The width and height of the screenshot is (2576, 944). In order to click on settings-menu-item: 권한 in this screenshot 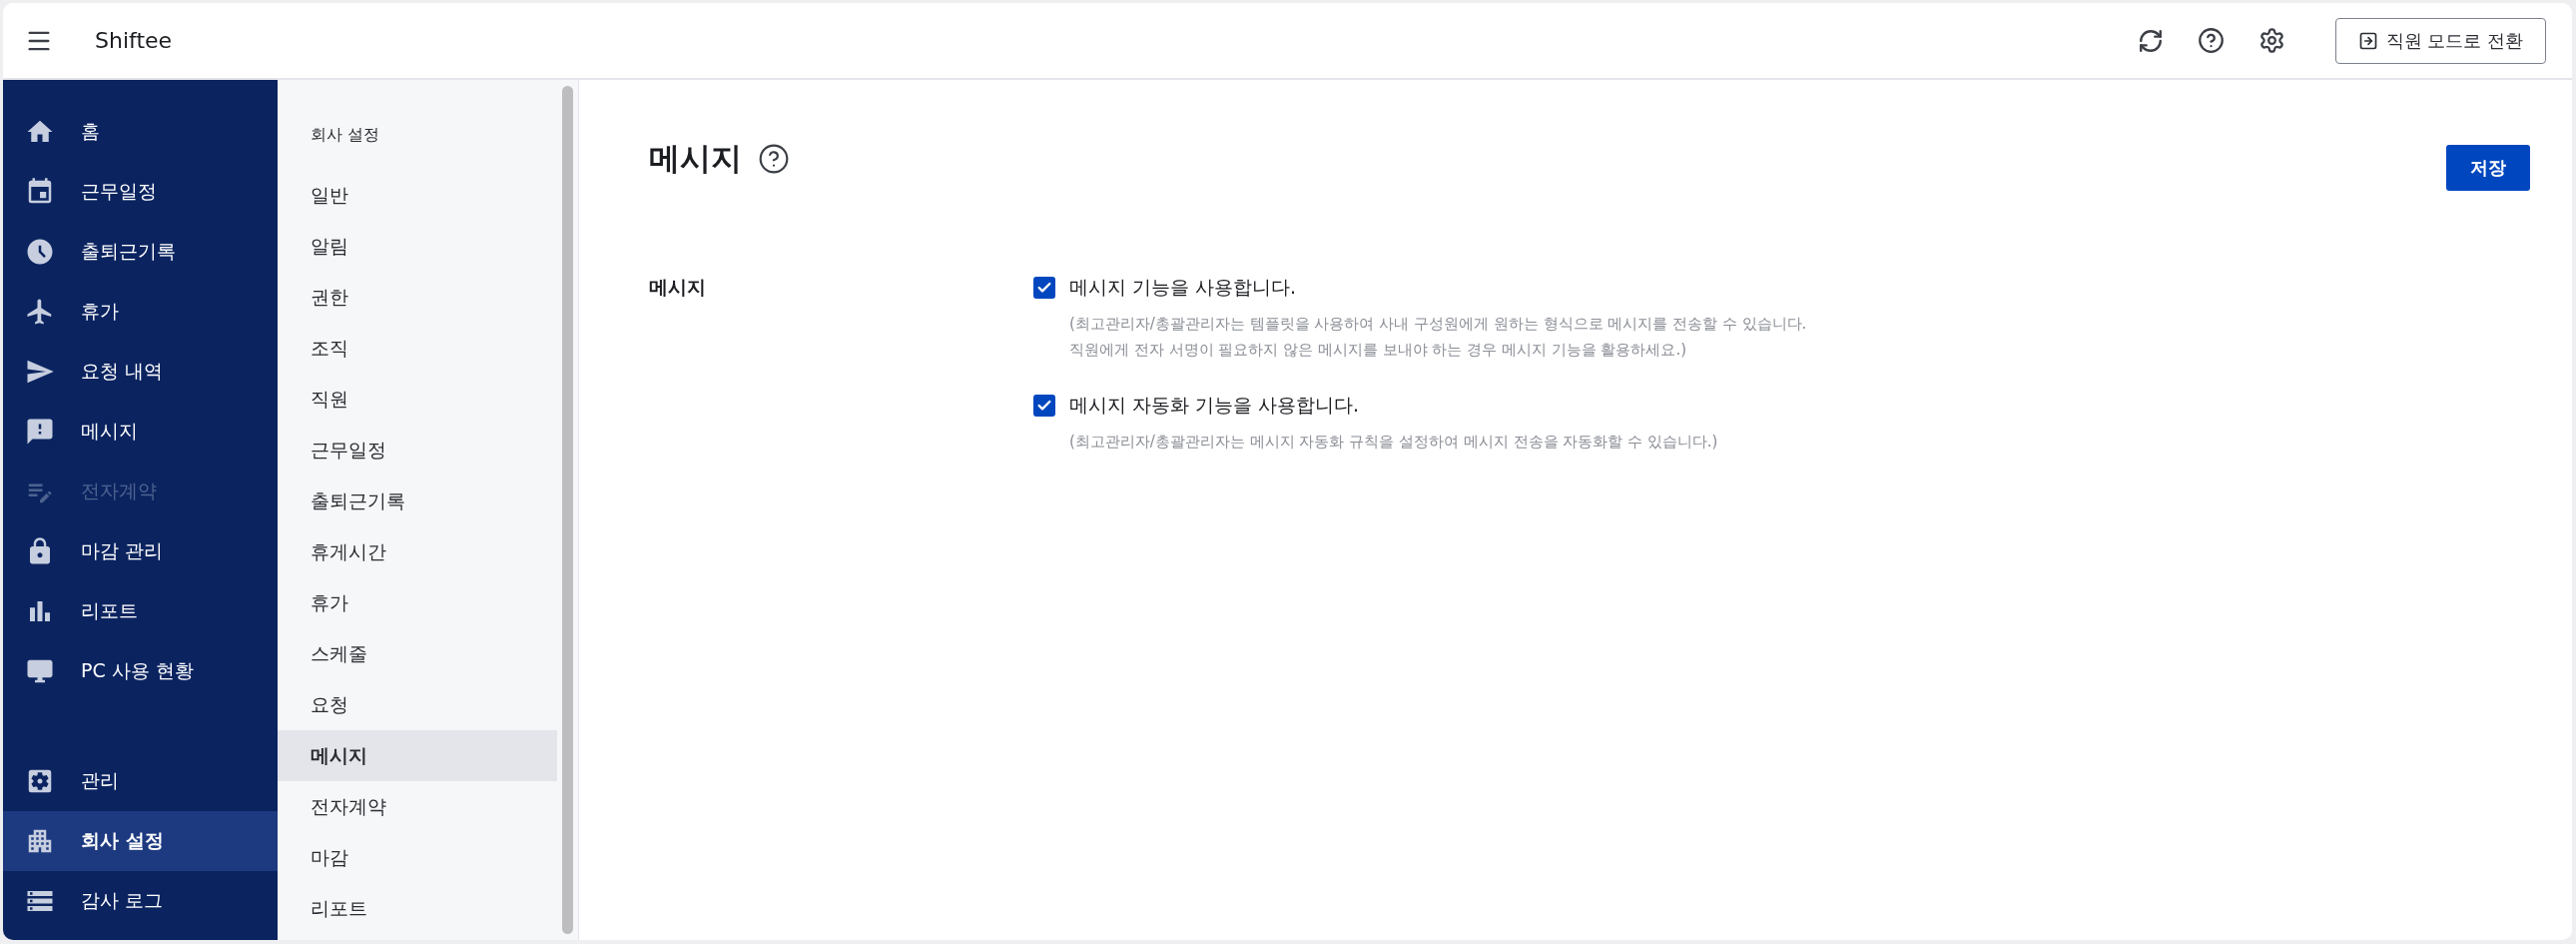, I will do `click(418, 297)`.